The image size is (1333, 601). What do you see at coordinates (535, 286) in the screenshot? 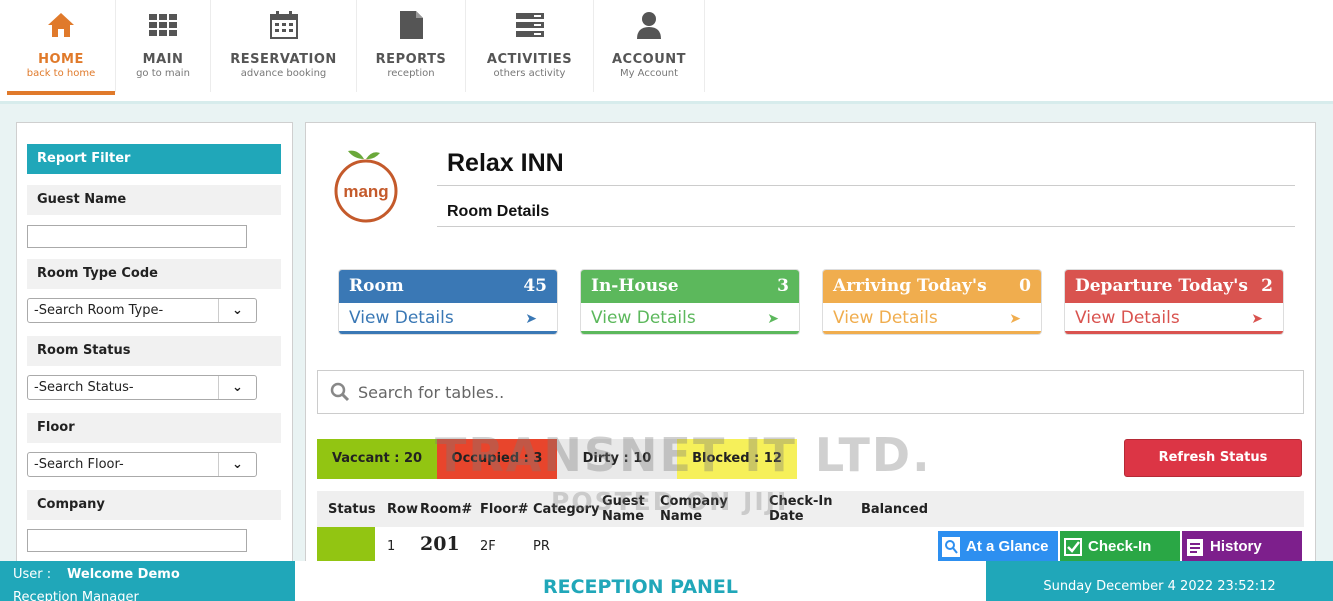
I see `room-card-count: 45` at bounding box center [535, 286].